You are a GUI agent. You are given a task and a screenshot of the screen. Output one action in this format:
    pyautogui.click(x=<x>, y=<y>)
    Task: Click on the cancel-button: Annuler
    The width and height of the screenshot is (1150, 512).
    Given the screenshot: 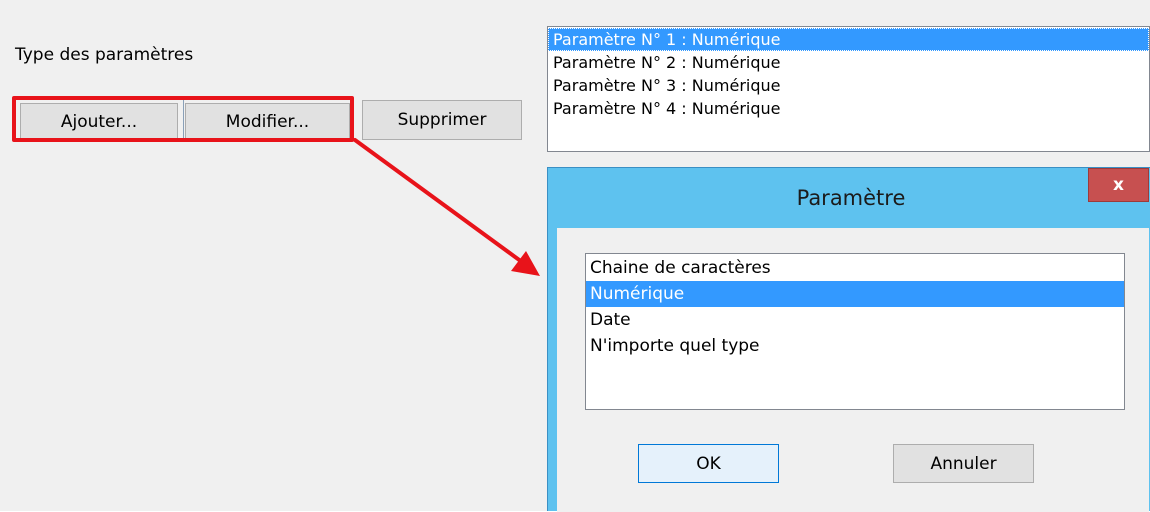 What is the action you would take?
    pyautogui.click(x=963, y=463)
    